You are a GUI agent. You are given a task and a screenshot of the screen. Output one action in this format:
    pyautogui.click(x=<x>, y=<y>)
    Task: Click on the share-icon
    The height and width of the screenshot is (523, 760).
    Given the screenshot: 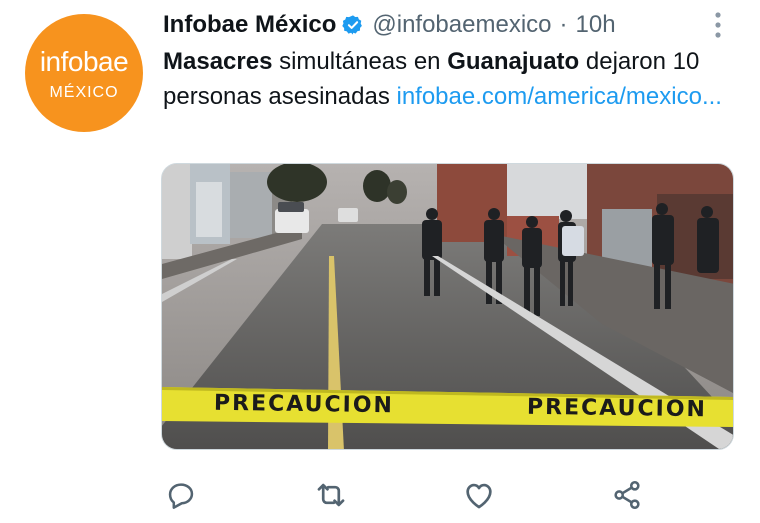 What is the action you would take?
    pyautogui.click(x=627, y=495)
    